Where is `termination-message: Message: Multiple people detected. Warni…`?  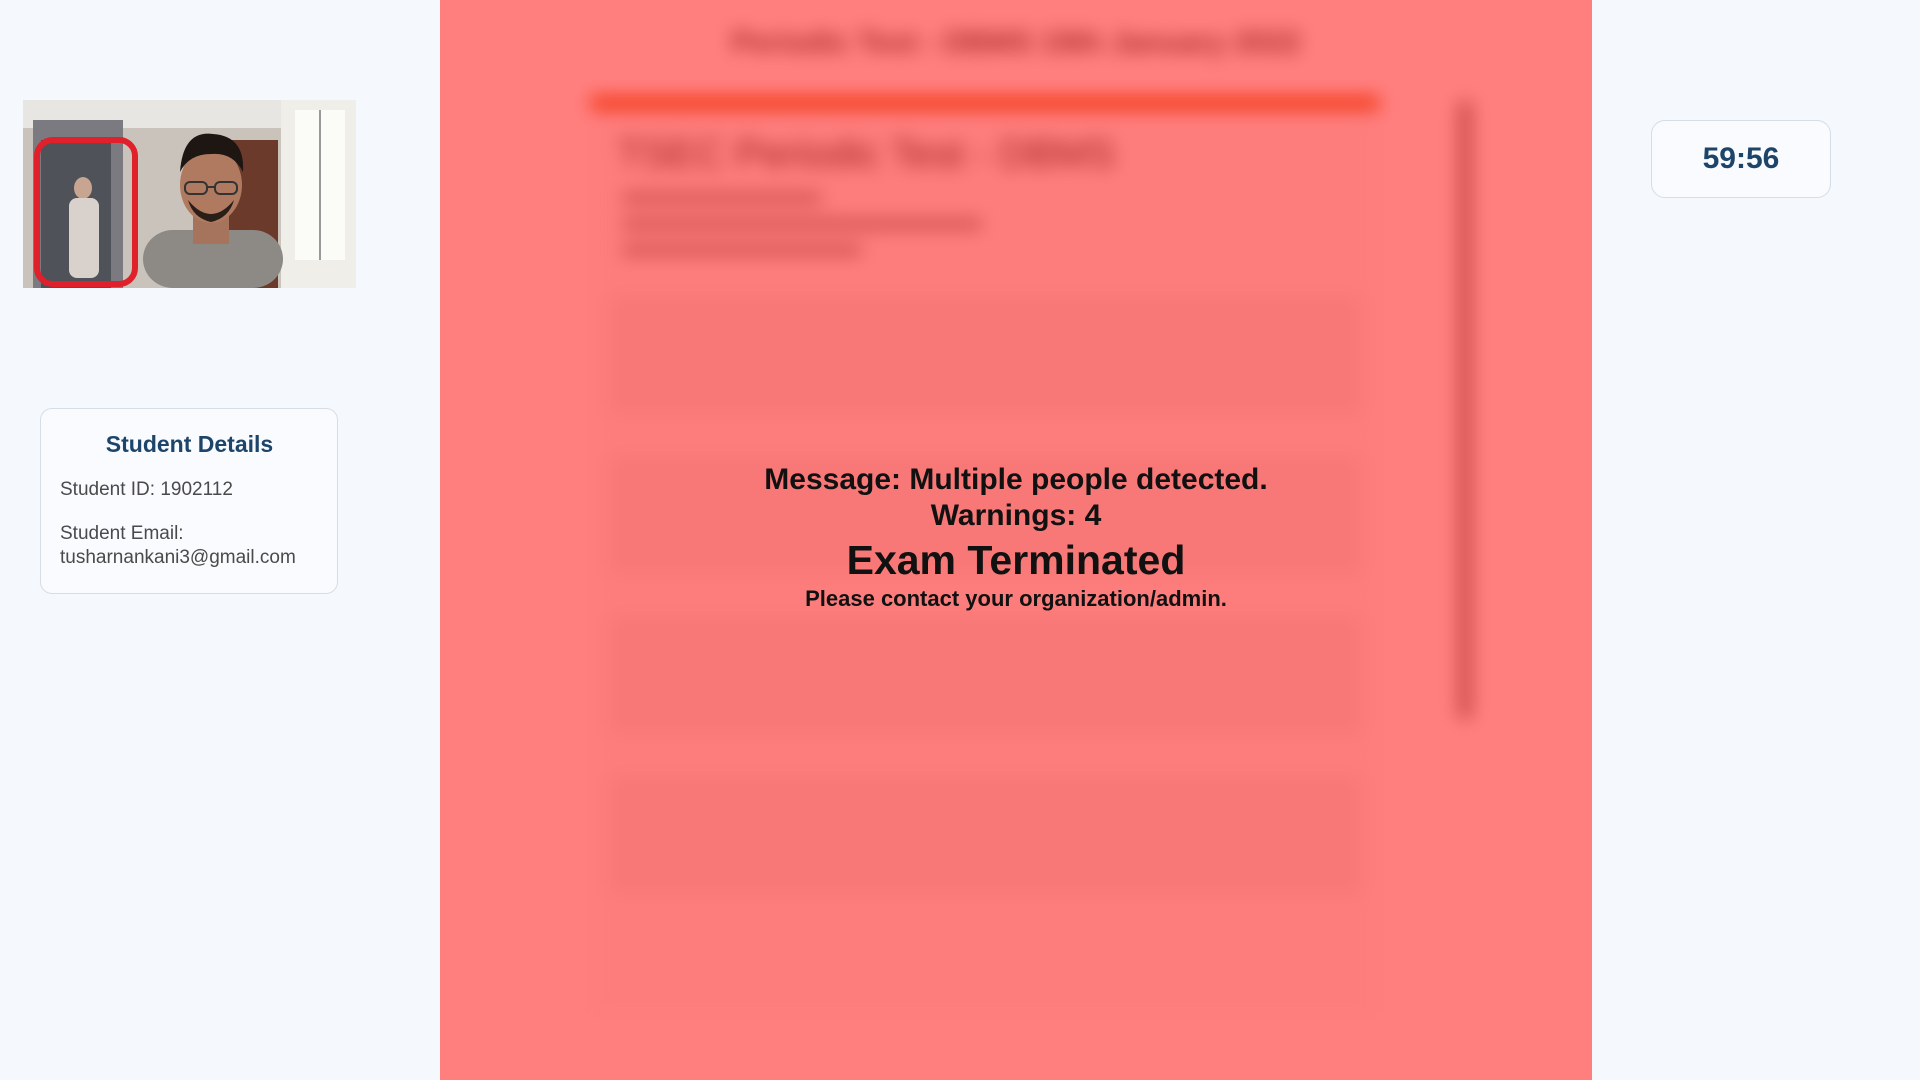
termination-message: Message: Multiple people detected. Warni… is located at coordinates (1016, 538).